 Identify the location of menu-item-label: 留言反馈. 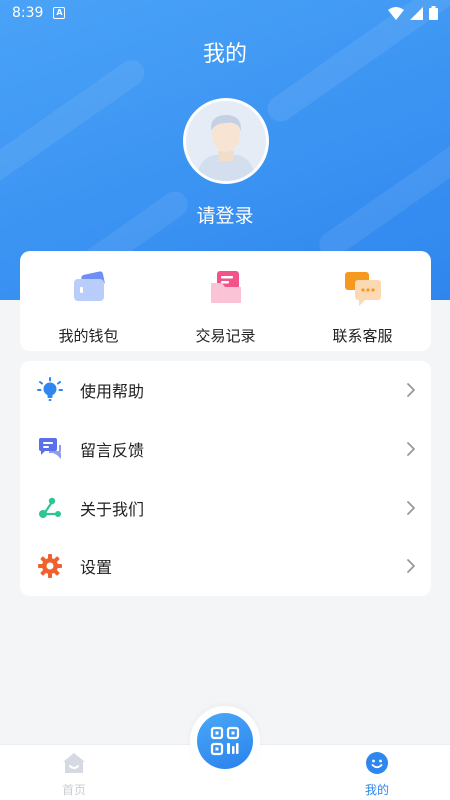
(112, 451).